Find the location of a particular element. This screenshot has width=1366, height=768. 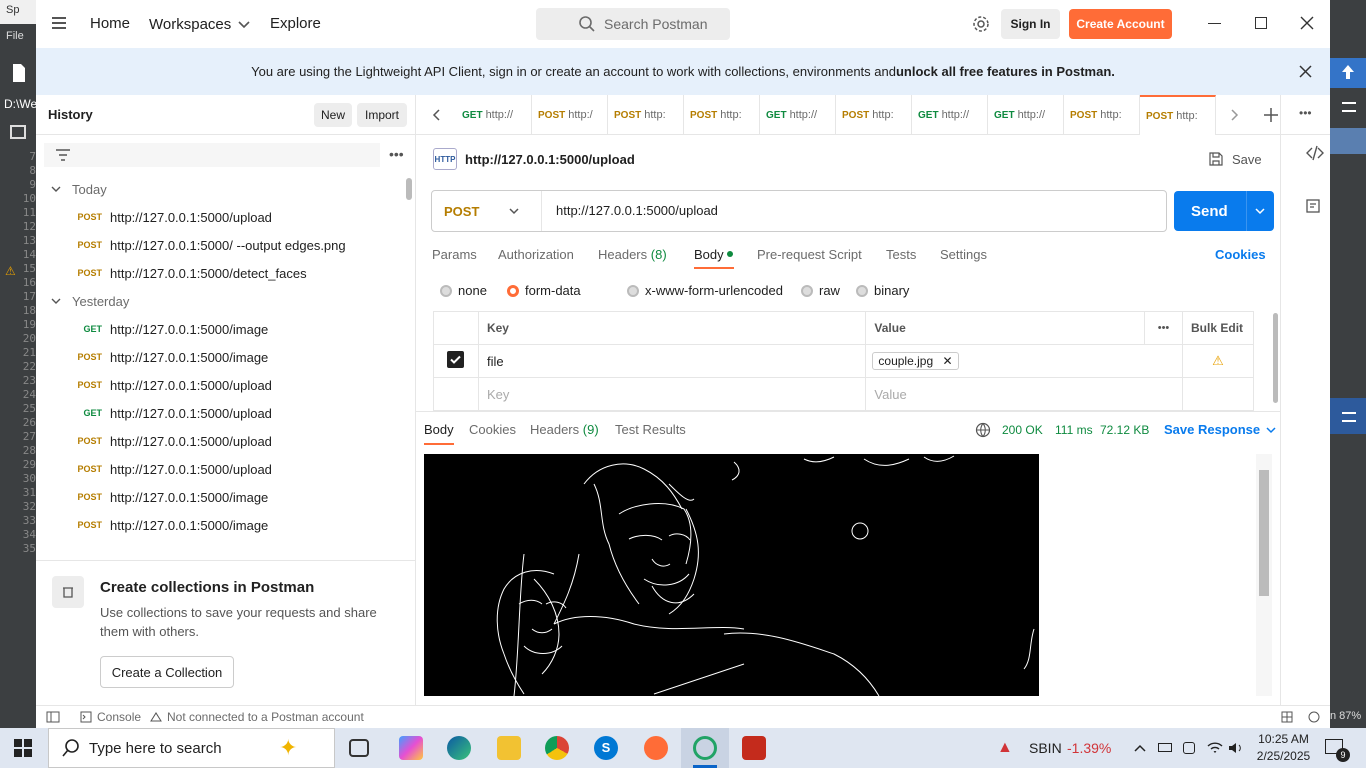

tab-params: Params is located at coordinates (454, 254).